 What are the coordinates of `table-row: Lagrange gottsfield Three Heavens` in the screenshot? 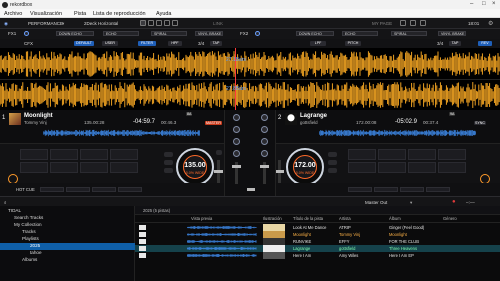 It's located at (317, 248).